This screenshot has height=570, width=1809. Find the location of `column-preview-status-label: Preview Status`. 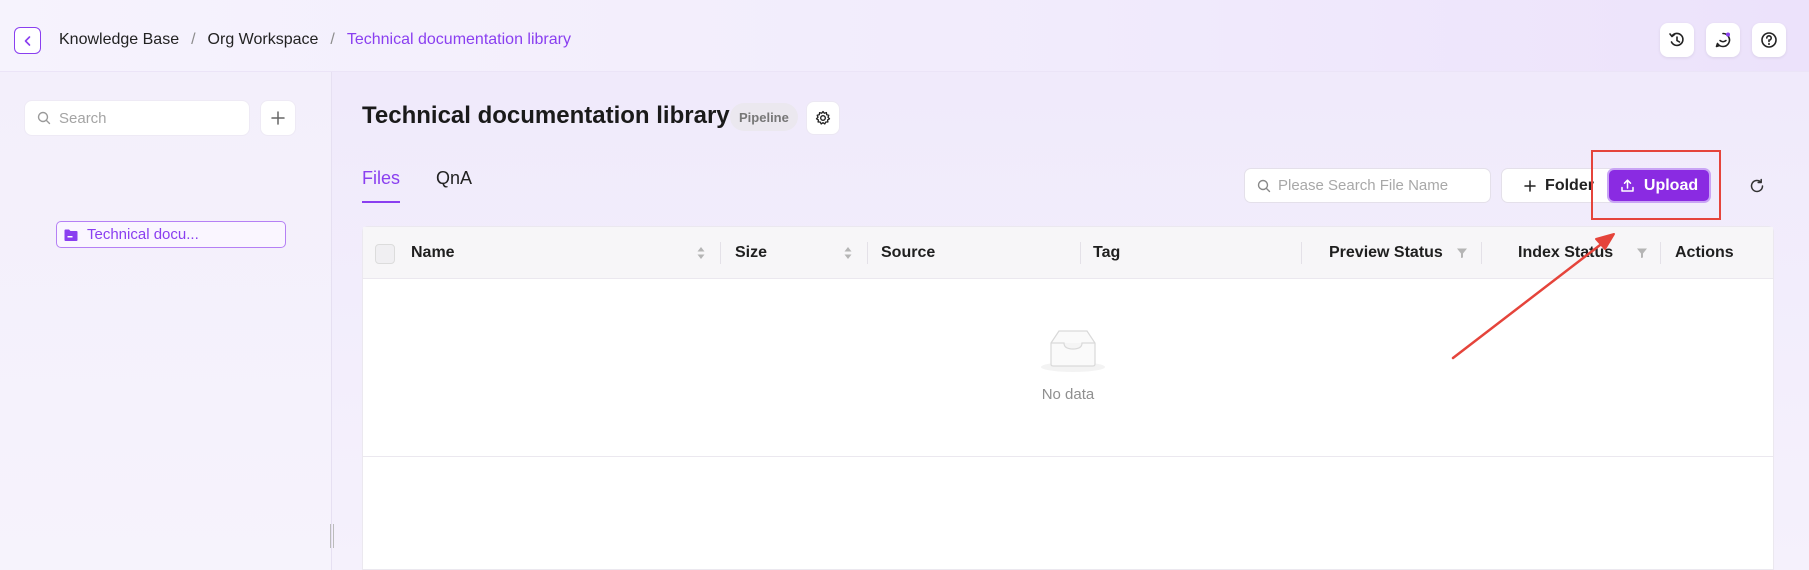

column-preview-status-label: Preview Status is located at coordinates (1386, 252).